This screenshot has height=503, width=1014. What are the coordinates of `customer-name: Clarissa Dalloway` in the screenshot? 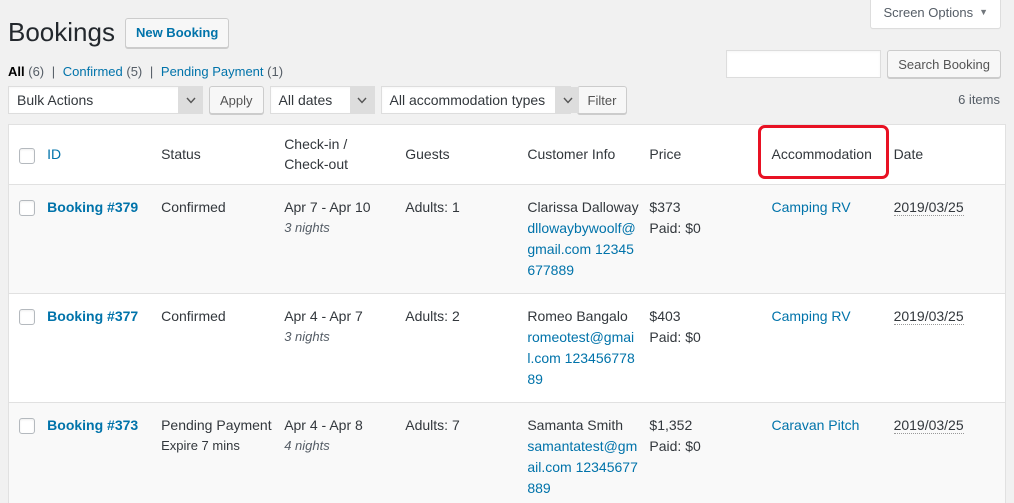 It's located at (583, 207).